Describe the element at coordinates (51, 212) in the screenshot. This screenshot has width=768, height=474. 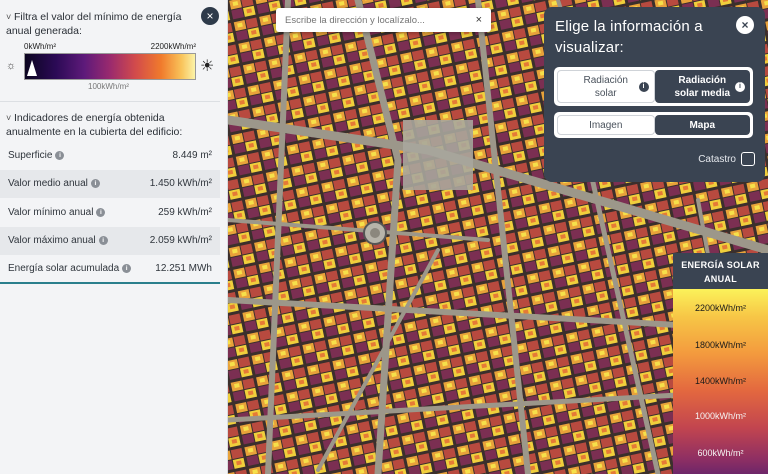
I see `row-label: Valor mínimo anual` at that location.